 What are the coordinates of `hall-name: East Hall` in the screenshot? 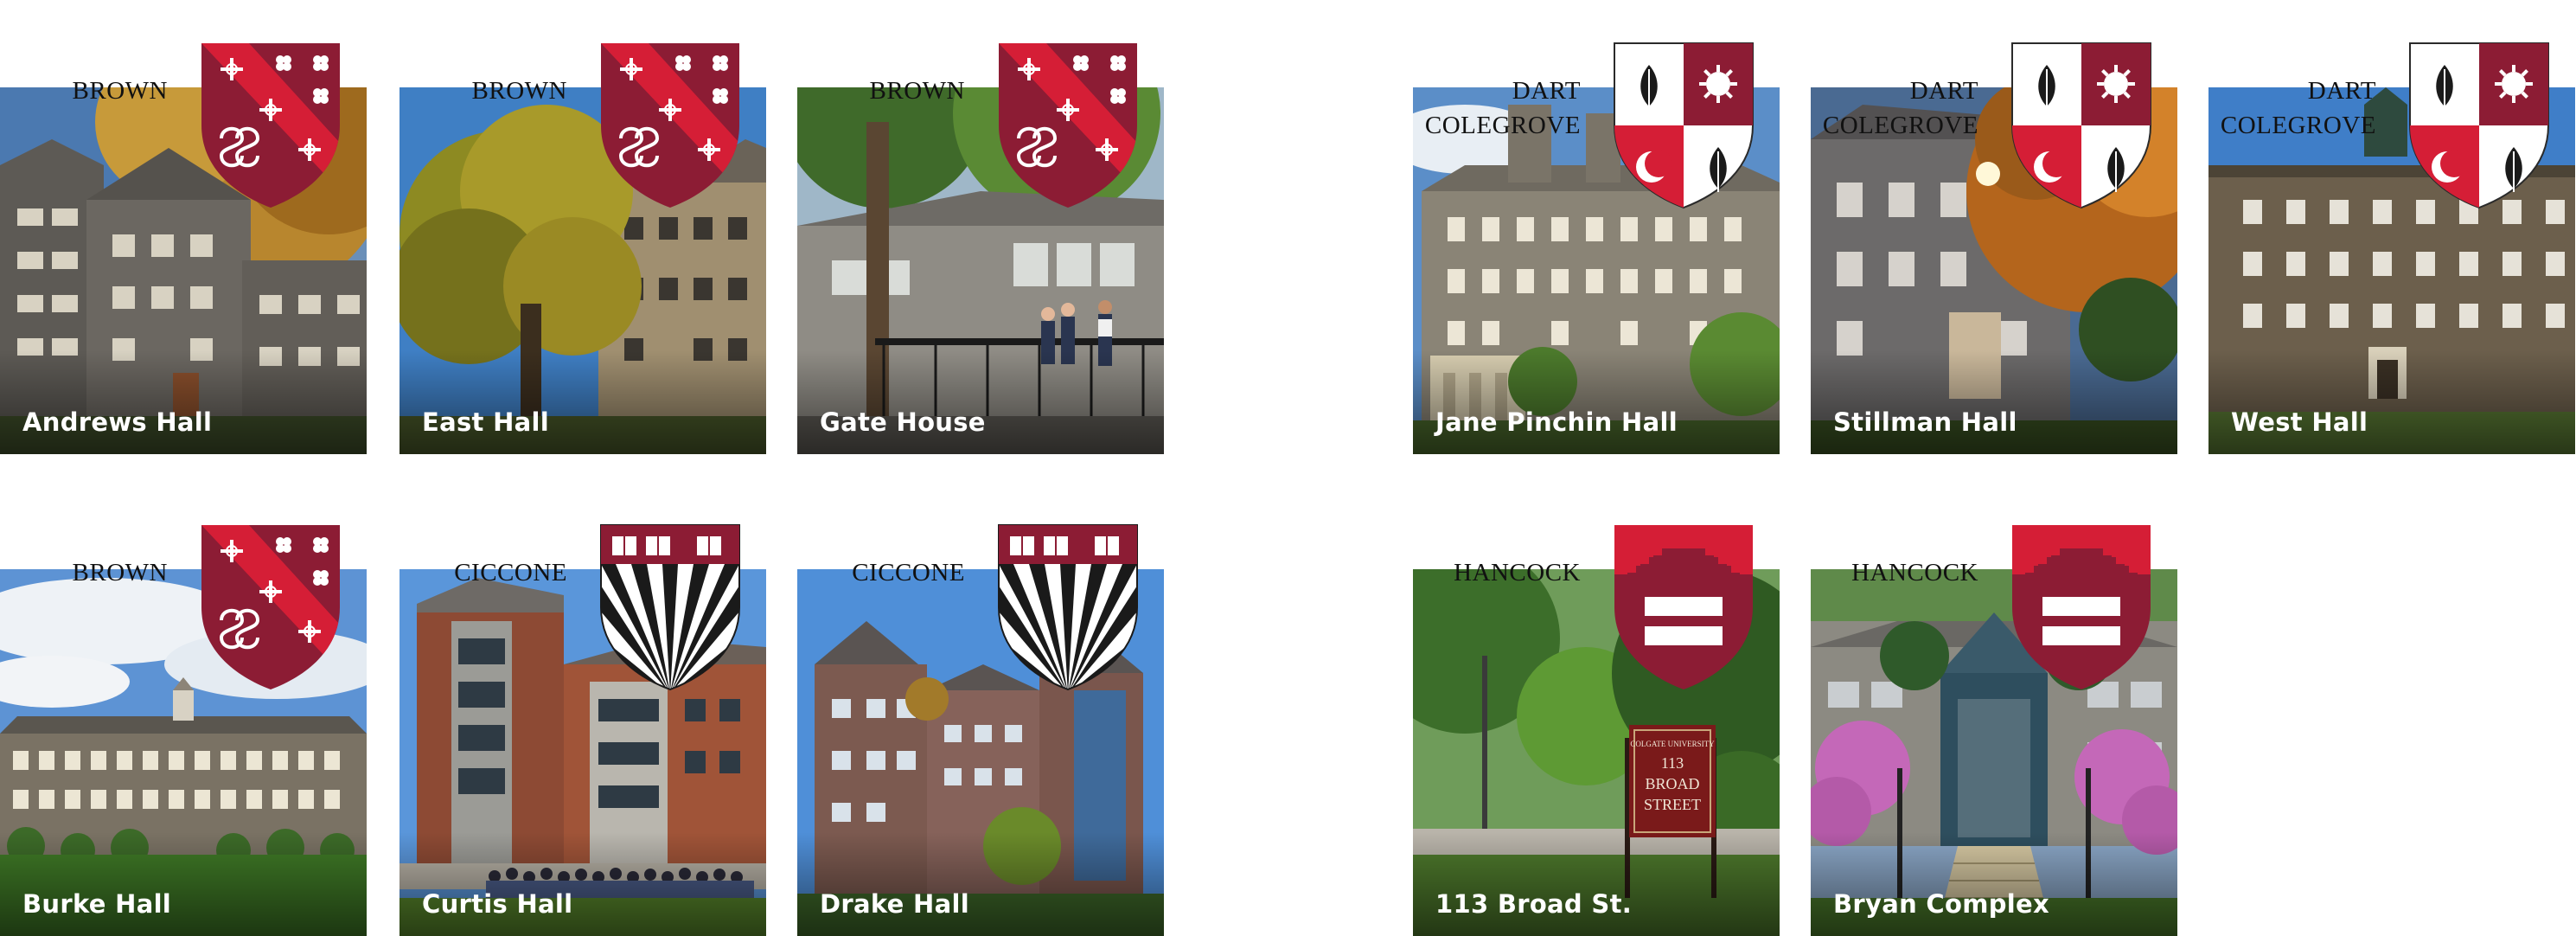 It's located at (486, 422).